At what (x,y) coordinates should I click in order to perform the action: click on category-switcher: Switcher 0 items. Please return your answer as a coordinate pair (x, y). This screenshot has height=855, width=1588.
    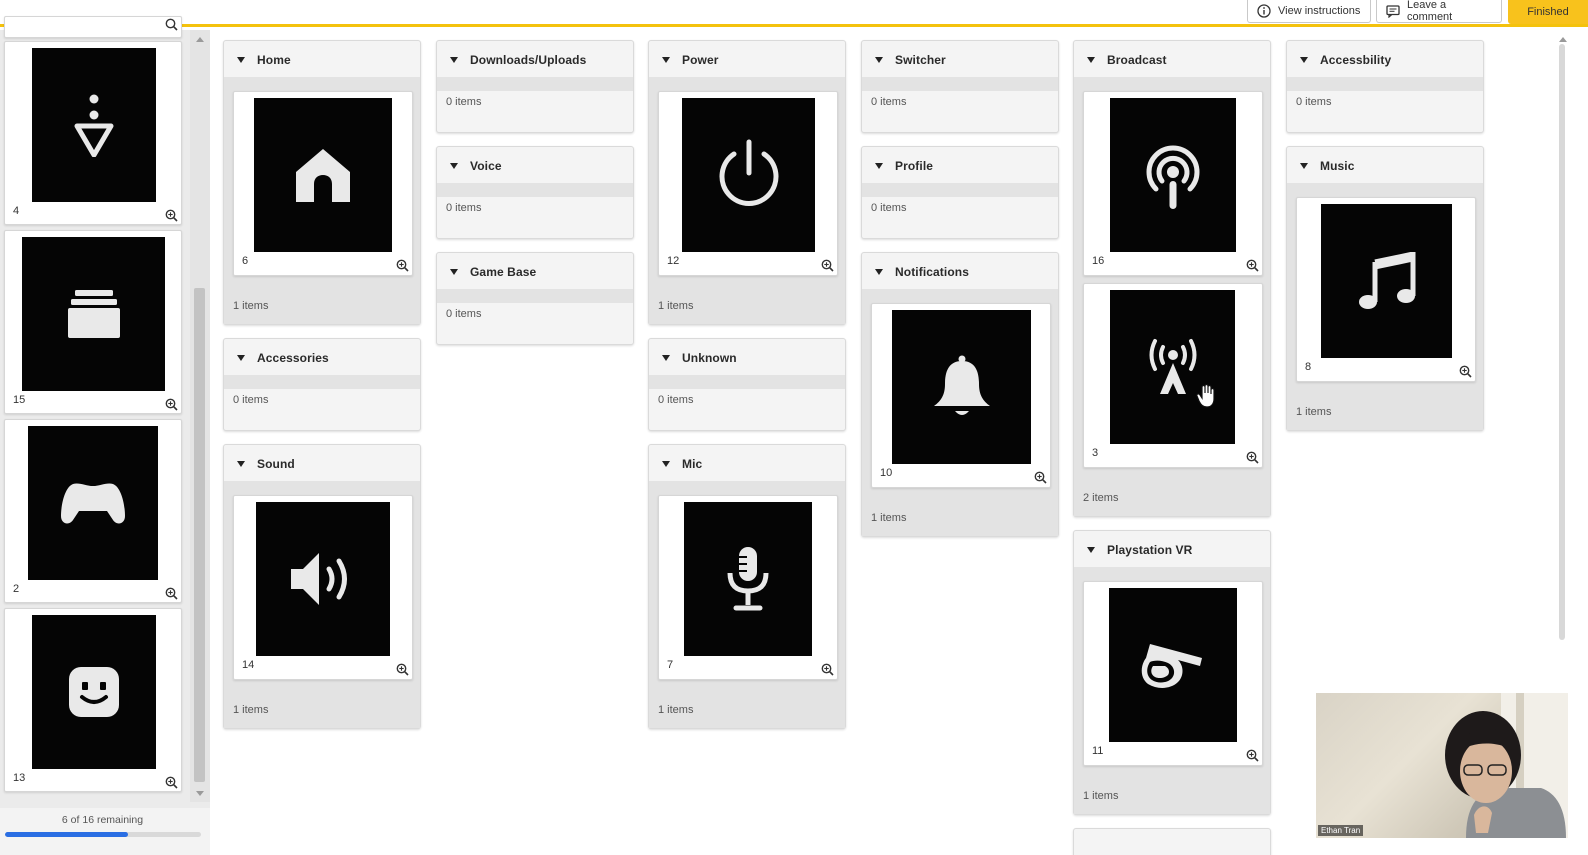
    Looking at the image, I should click on (960, 86).